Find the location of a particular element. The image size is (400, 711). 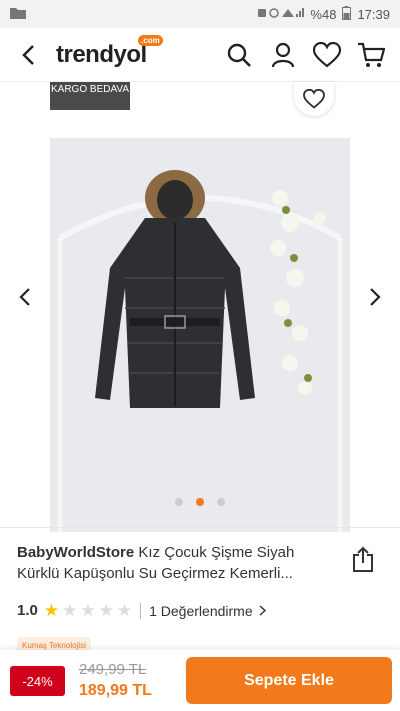

share-button is located at coordinates (363, 559).